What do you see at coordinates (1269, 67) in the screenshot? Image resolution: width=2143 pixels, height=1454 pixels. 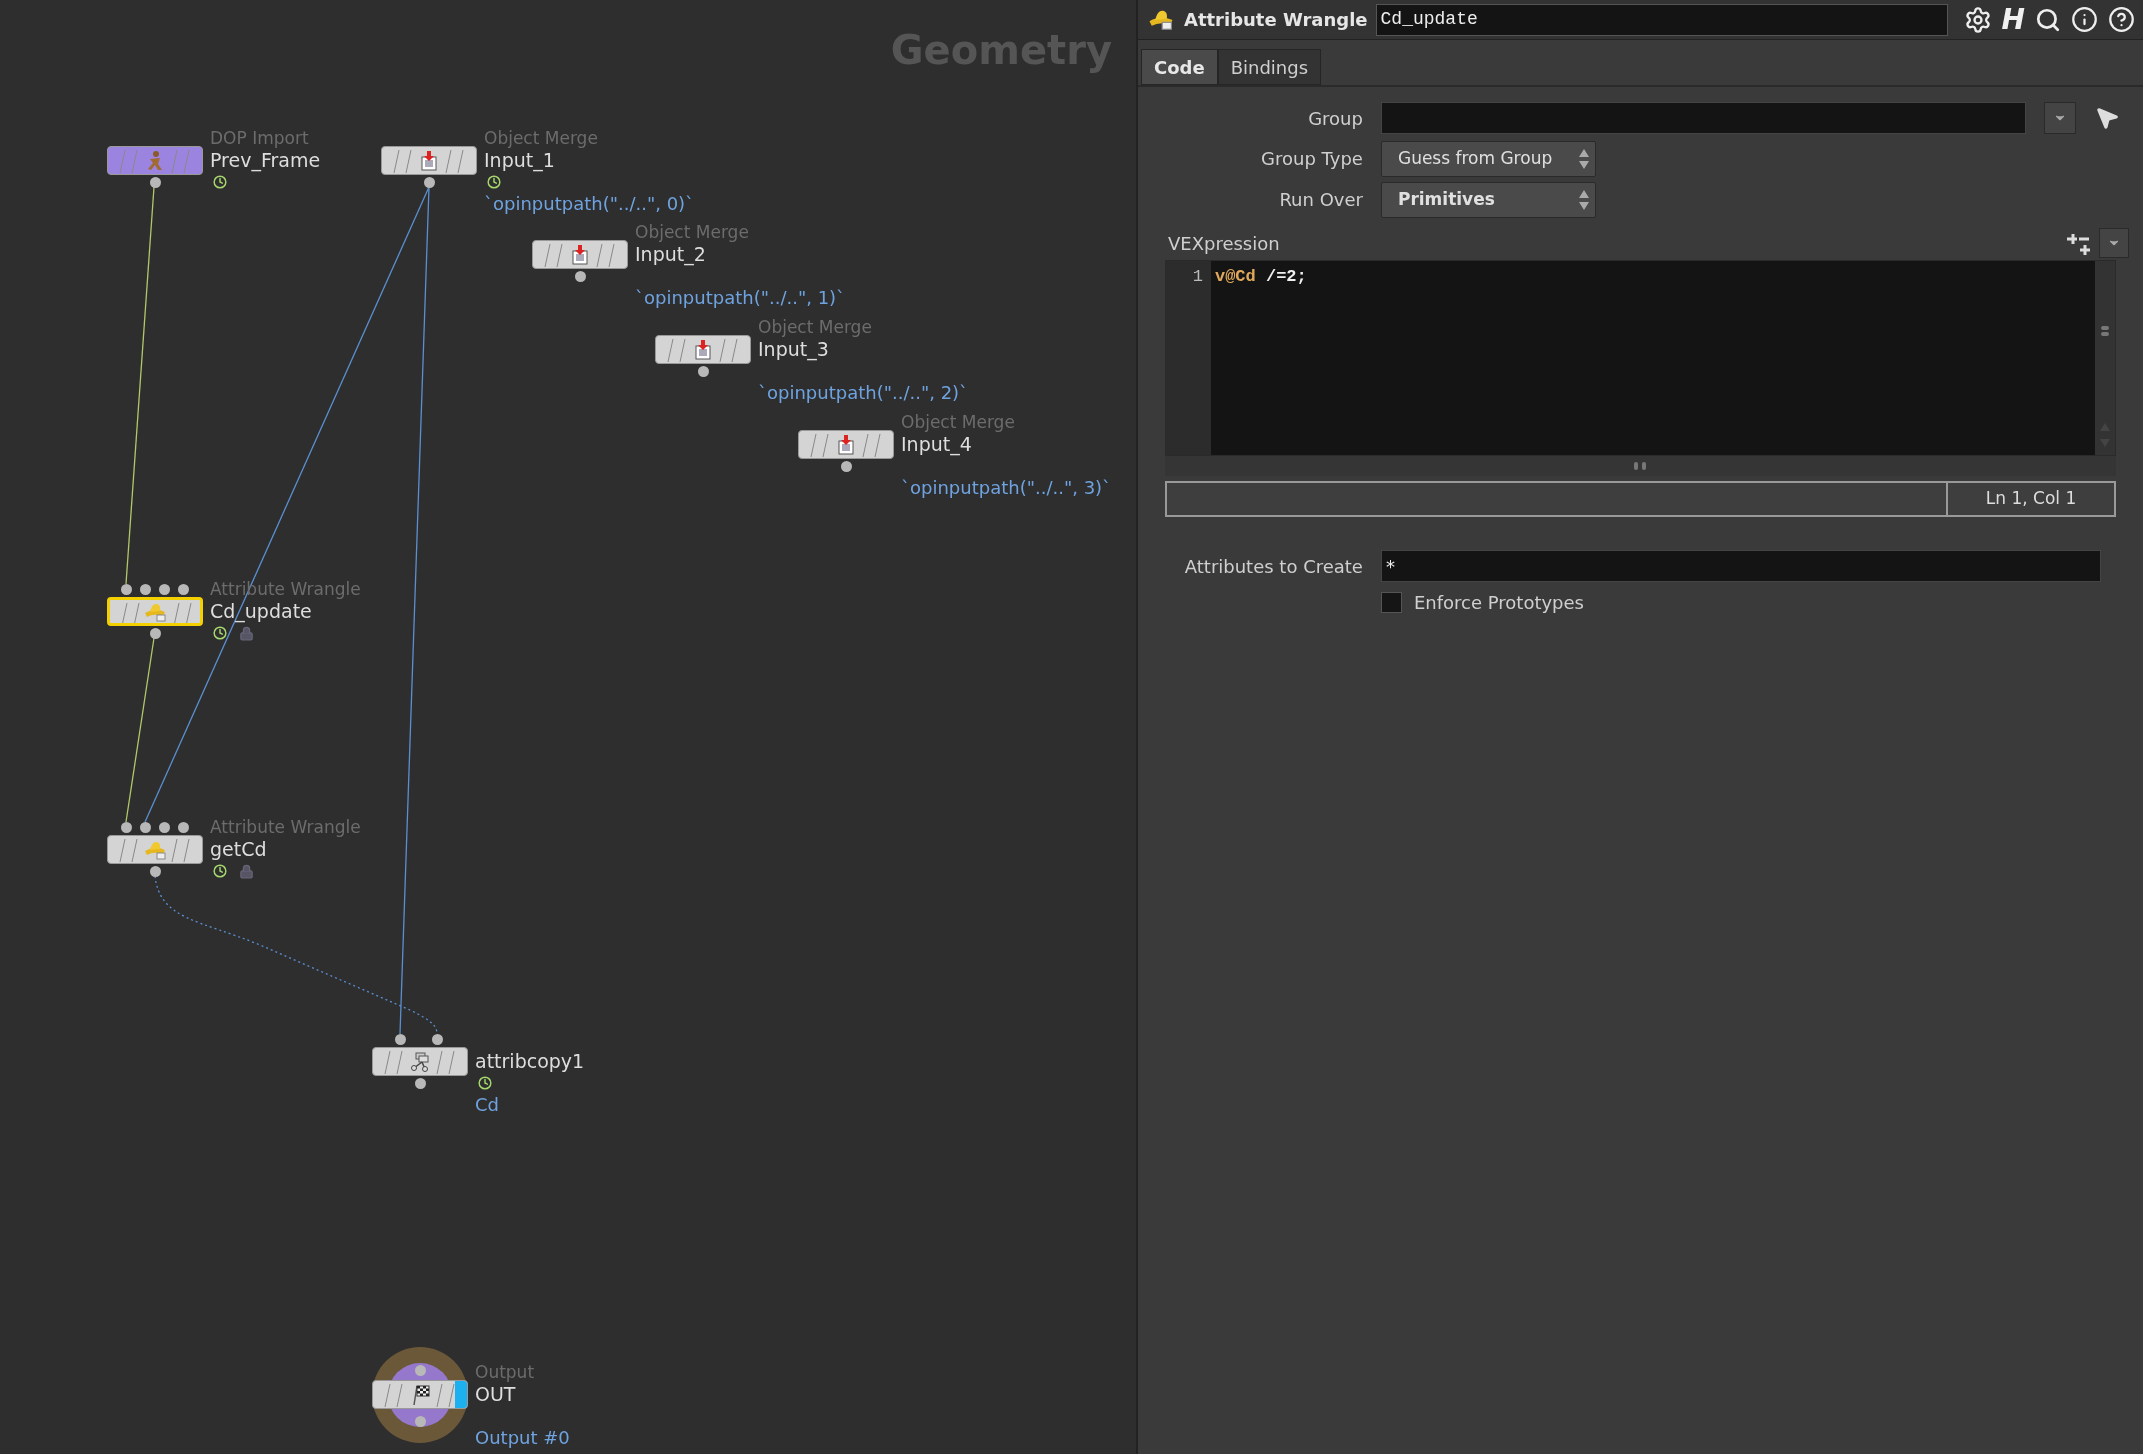 I see `tab: Bindings` at bounding box center [1269, 67].